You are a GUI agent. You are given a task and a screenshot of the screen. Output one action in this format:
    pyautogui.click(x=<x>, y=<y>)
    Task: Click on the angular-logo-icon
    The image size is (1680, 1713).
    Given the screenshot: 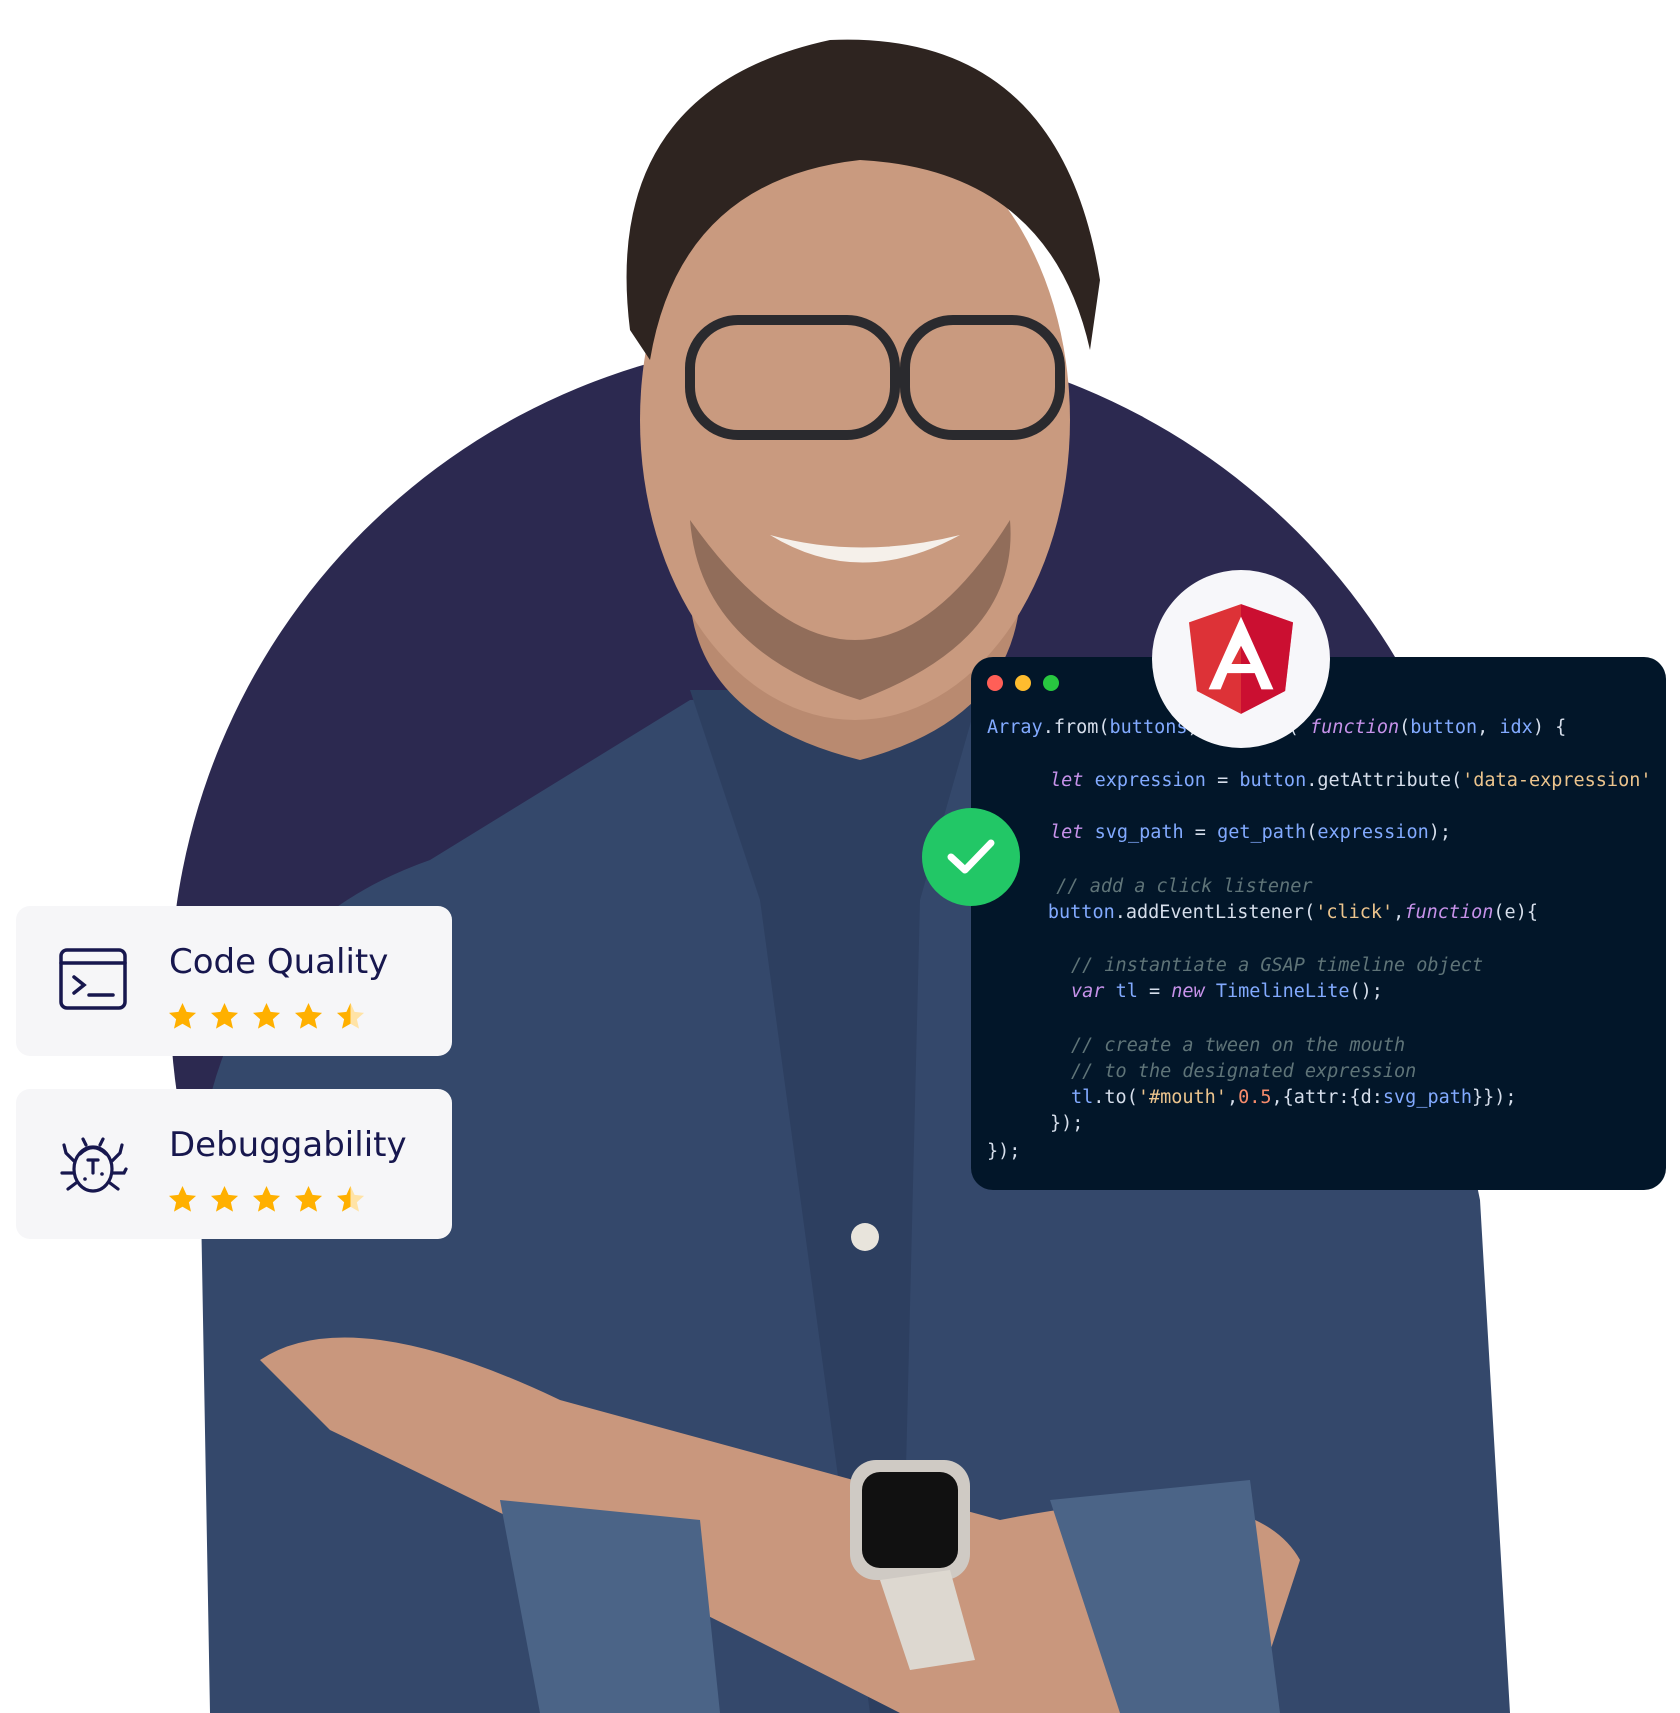 What is the action you would take?
    pyautogui.click(x=1241, y=659)
    